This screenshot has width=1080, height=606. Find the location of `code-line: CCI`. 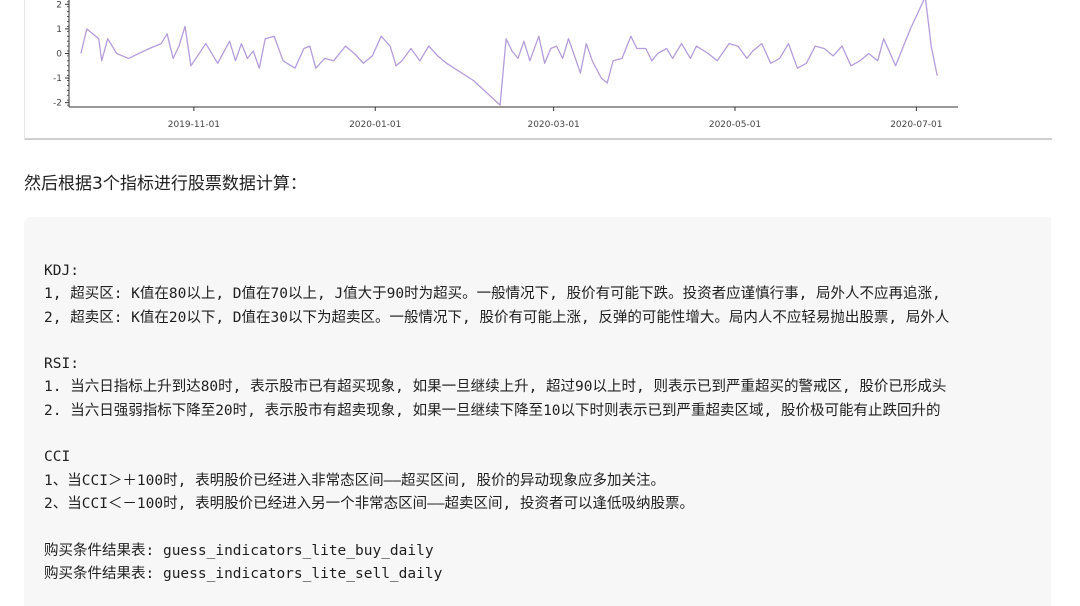

code-line: CCI is located at coordinates (57, 457).